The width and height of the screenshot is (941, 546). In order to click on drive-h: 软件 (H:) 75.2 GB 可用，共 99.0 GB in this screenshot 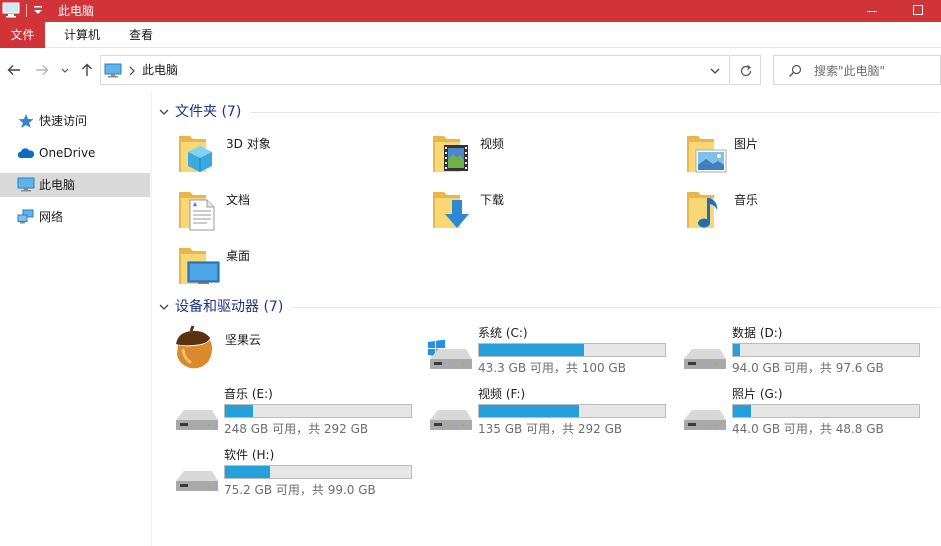, I will do `click(295, 474)`.